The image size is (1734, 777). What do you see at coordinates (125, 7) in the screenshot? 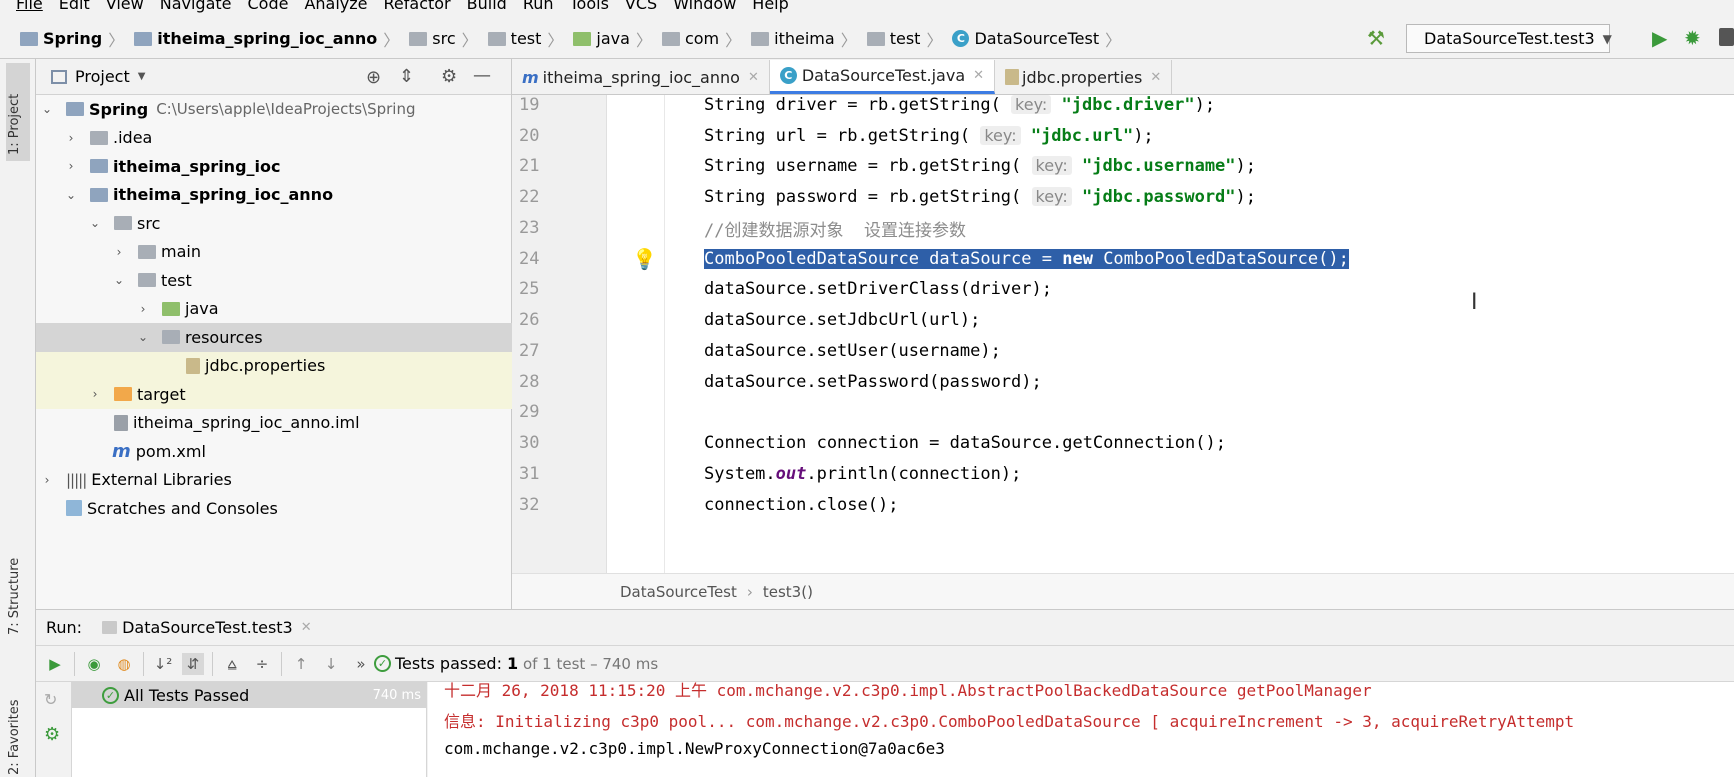
I see `menu-view: View` at bounding box center [125, 7].